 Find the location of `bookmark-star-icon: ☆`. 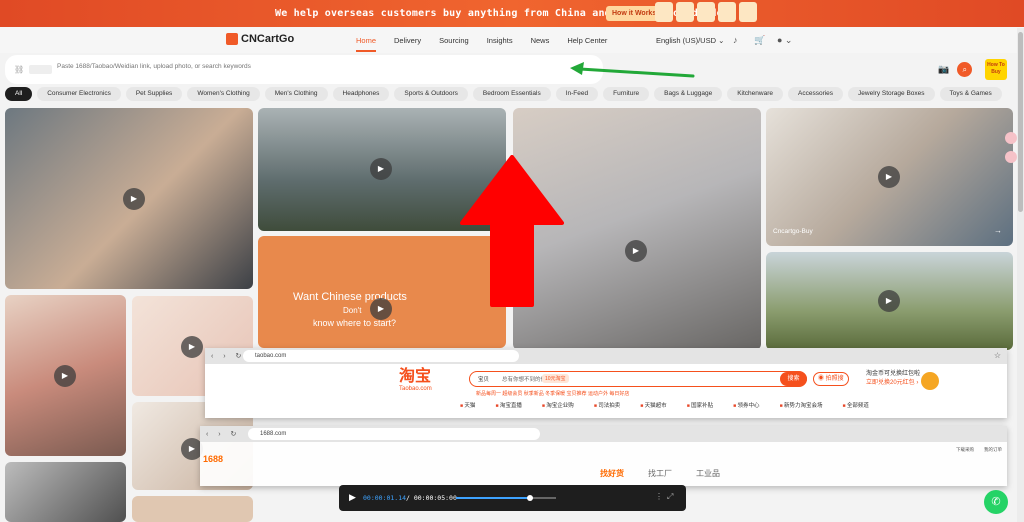

bookmark-star-icon: ☆ is located at coordinates (997, 355).